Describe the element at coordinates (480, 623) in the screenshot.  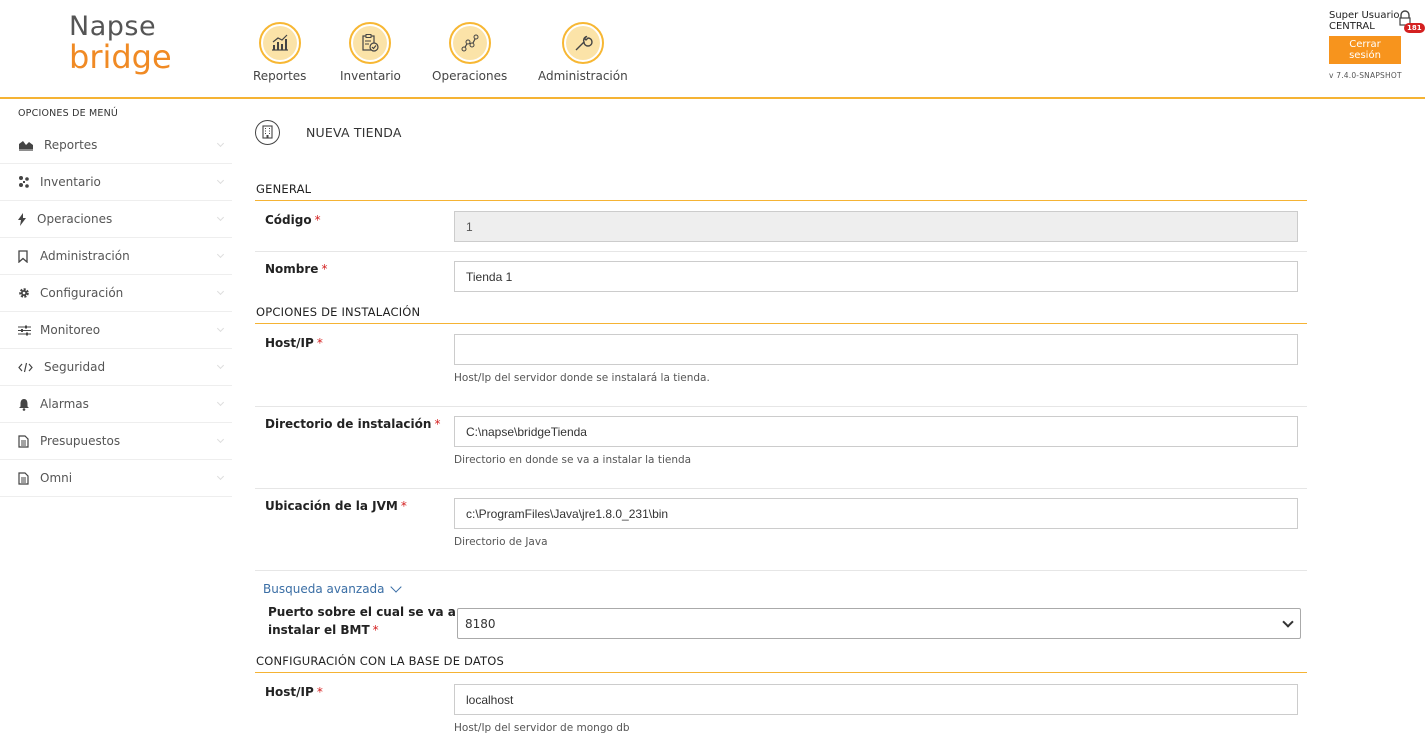
I see `port-select-value: 8180` at that location.